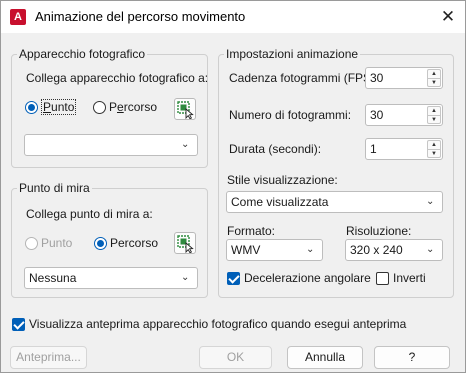 The height and width of the screenshot is (373, 466). I want to click on fps-spinner: 30 ▲ ▼, so click(404, 78).